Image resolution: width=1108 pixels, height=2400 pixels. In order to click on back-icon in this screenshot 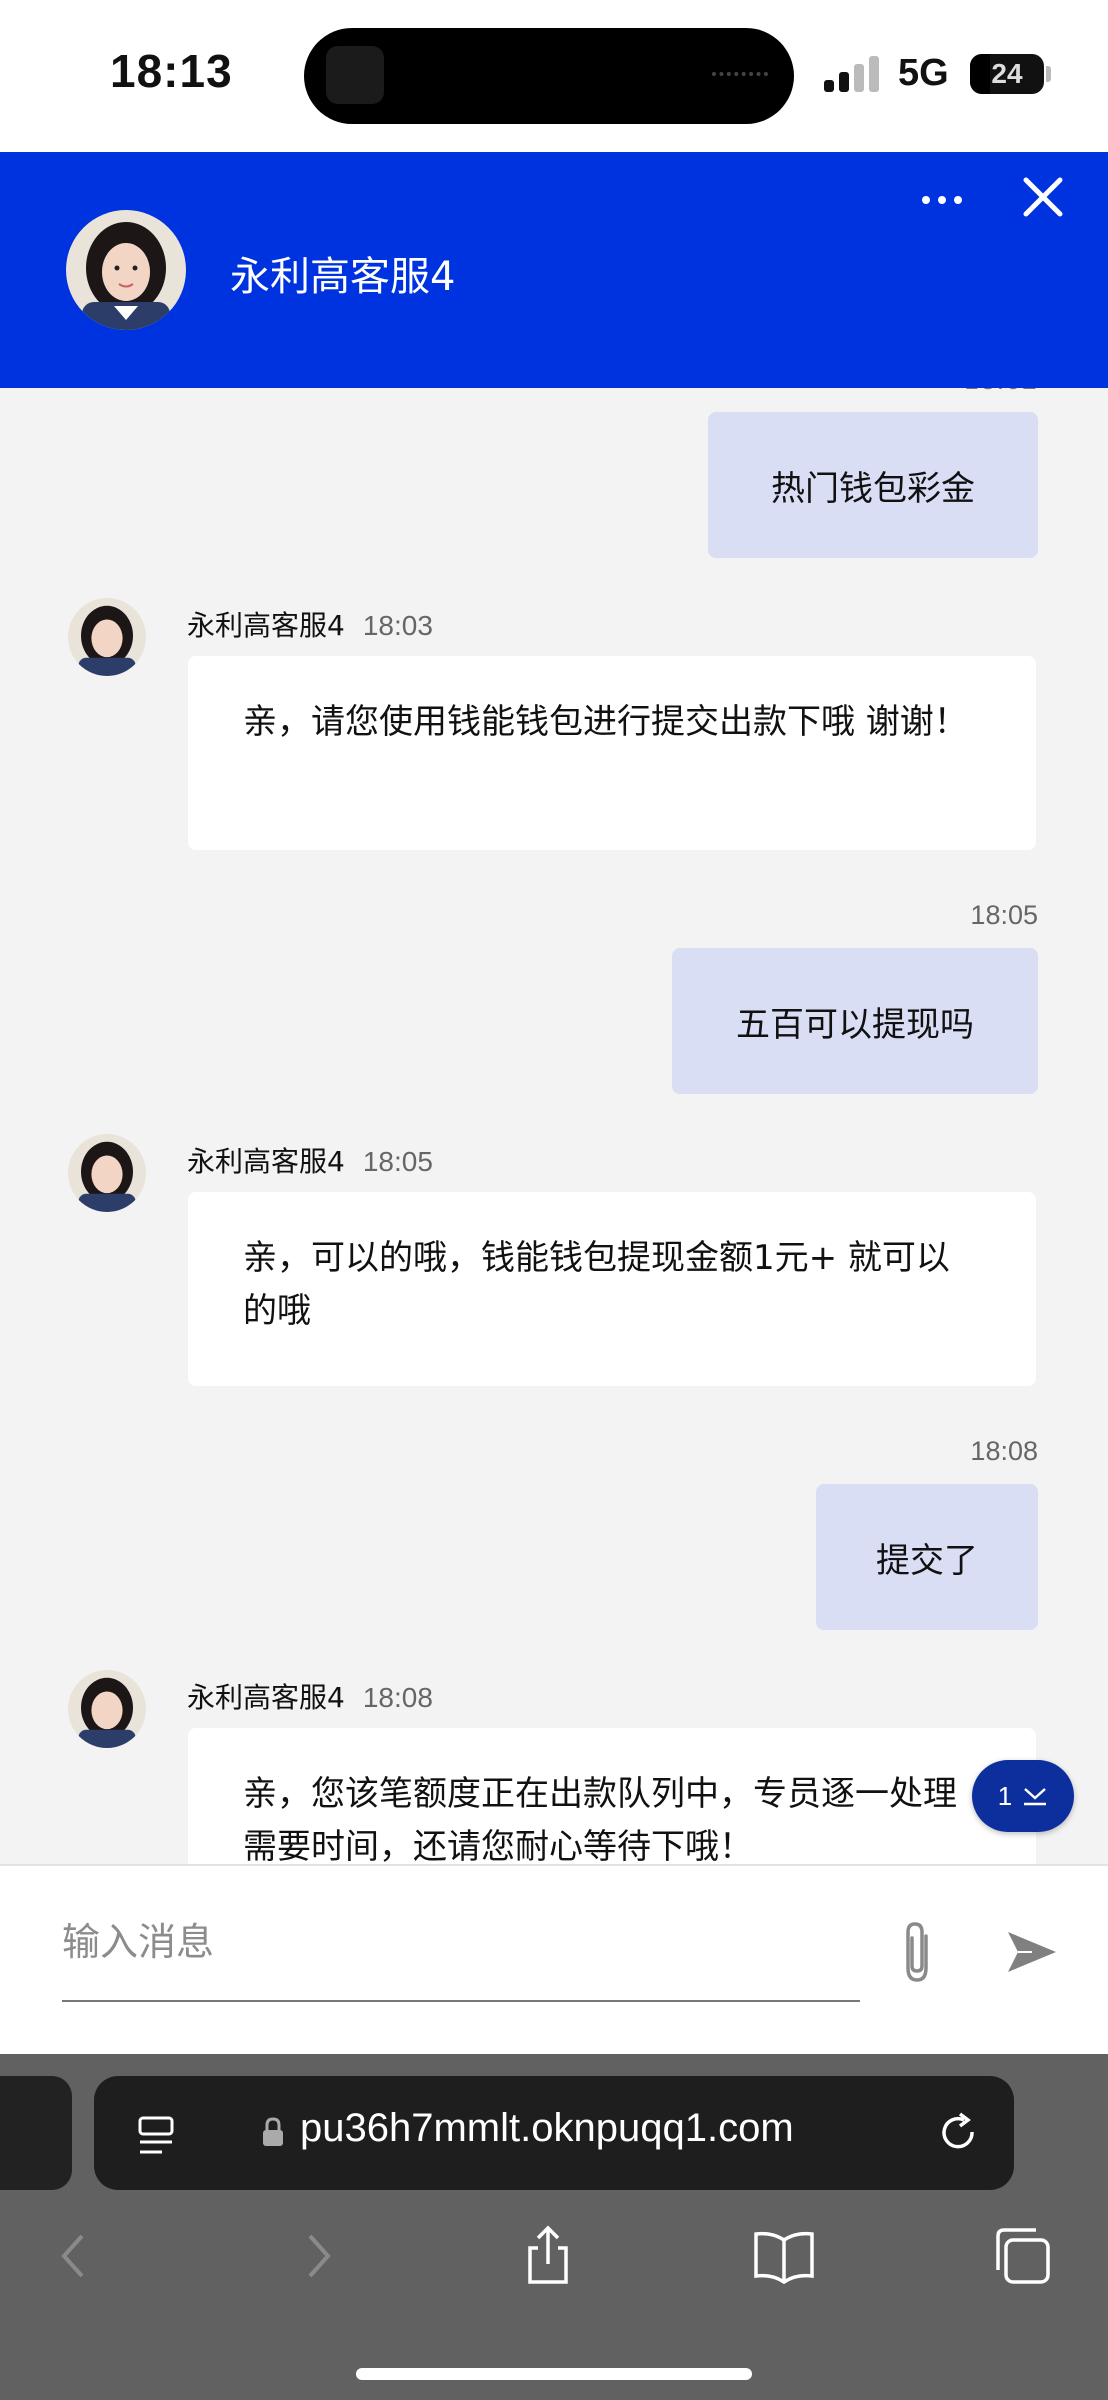, I will do `click(76, 2256)`.